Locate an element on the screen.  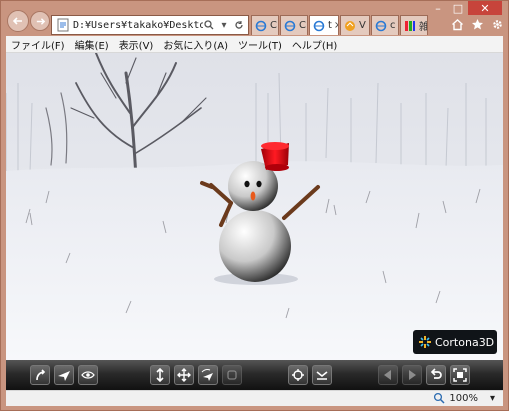
tab-4: V is located at coordinates (355, 25).